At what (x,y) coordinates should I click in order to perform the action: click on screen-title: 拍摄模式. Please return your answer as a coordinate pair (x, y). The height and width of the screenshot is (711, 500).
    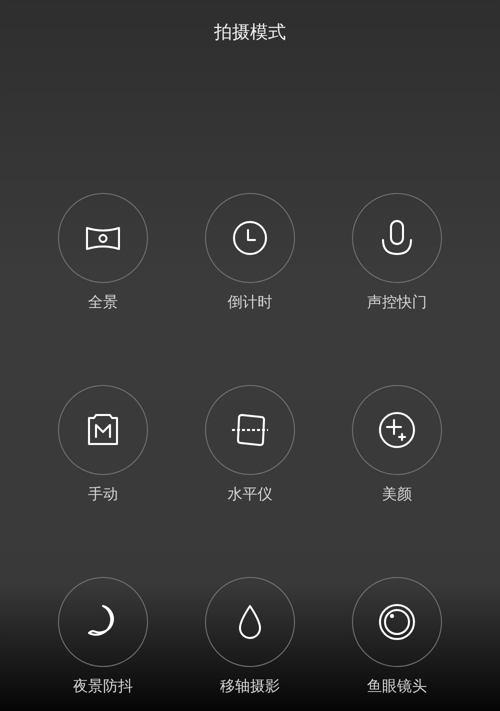
    Looking at the image, I should click on (250, 33).